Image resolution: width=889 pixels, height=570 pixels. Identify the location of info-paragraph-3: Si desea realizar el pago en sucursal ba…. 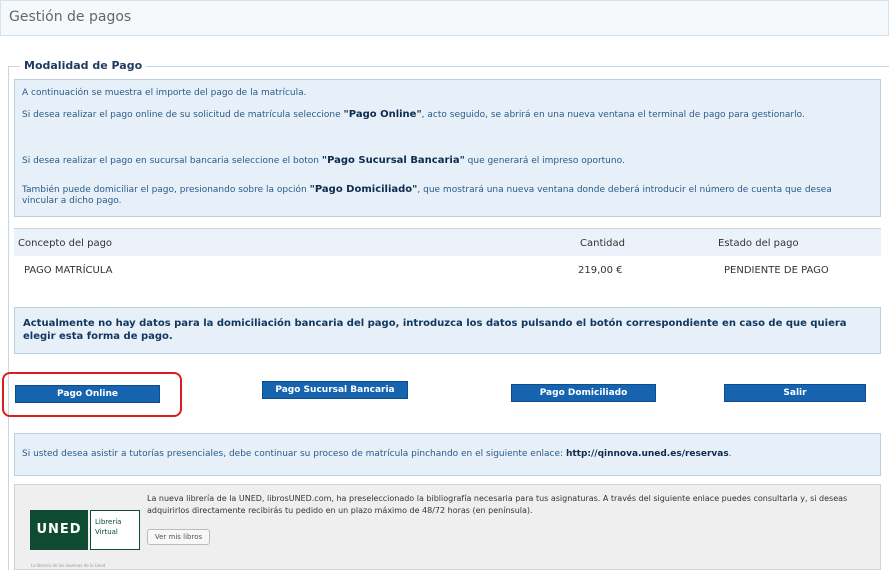
(323, 160).